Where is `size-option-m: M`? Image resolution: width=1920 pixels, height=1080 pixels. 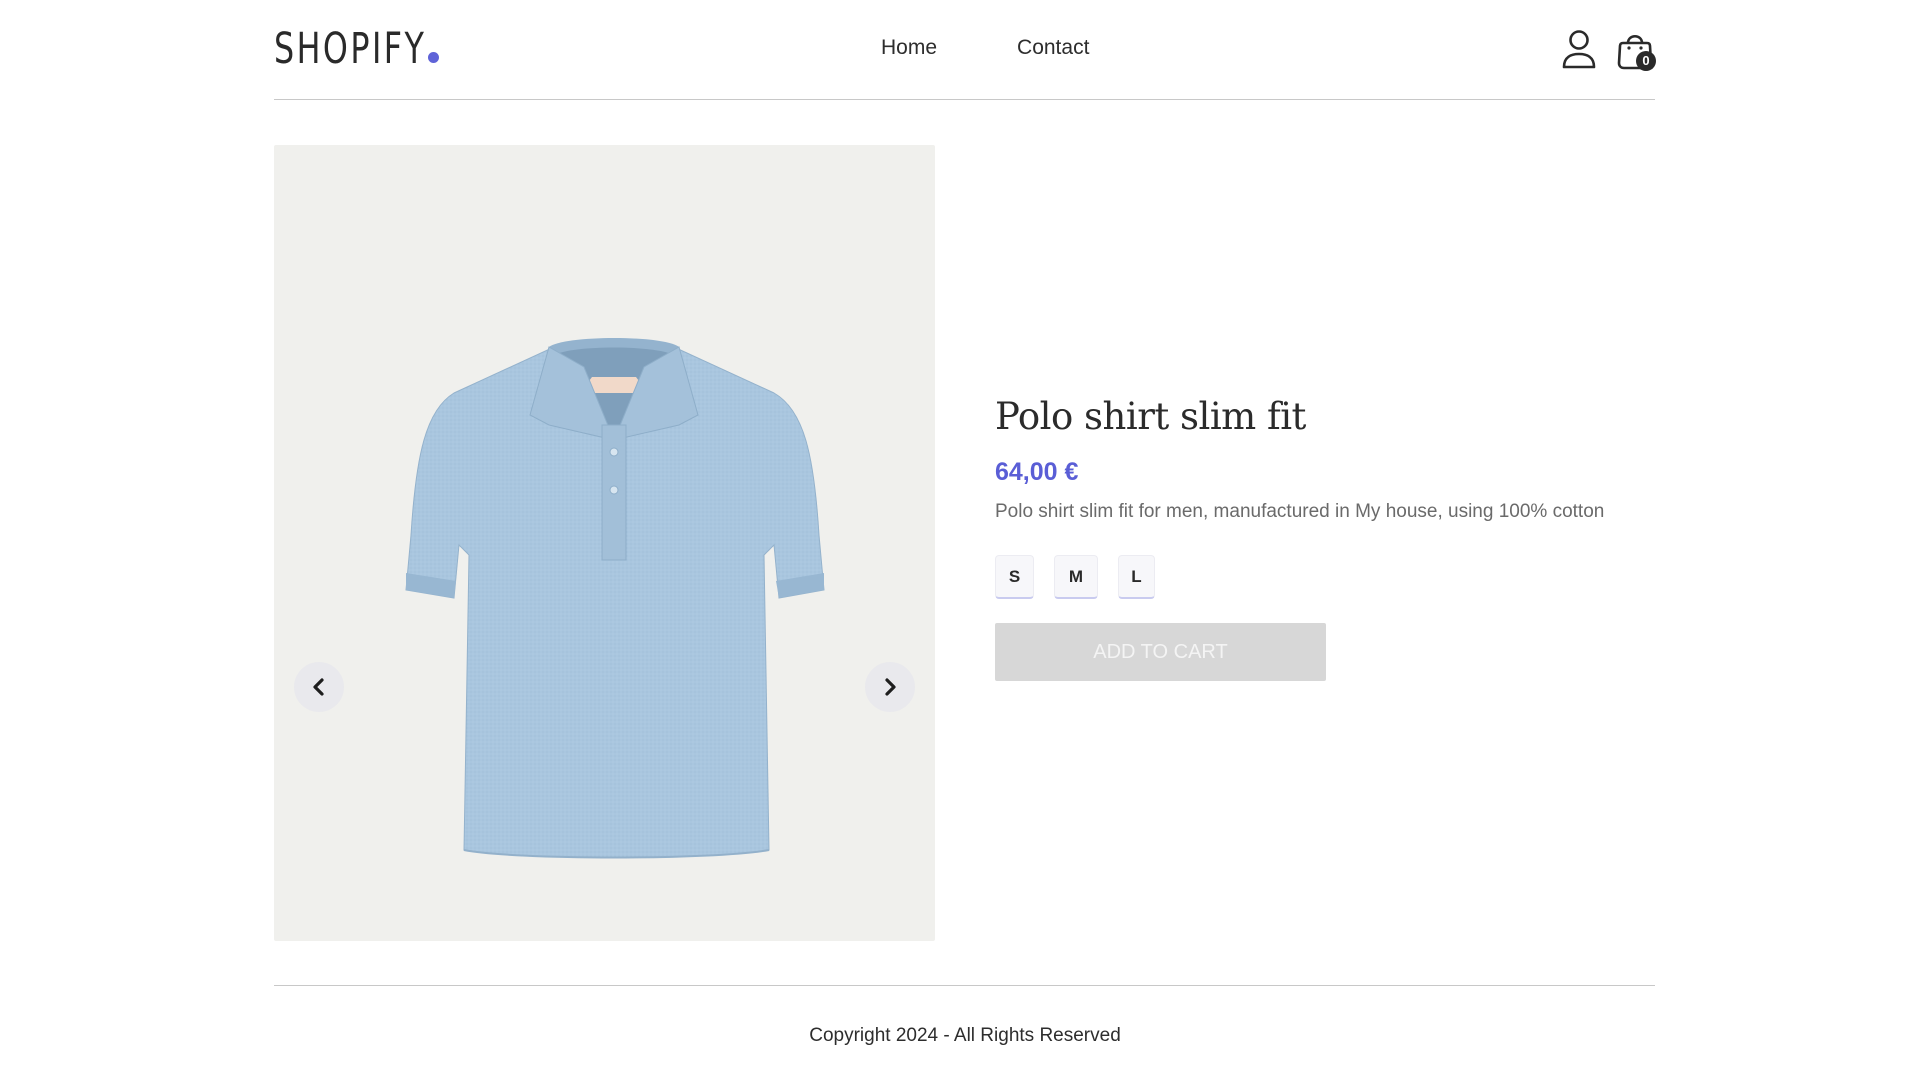
size-option-m: M is located at coordinates (1076, 577).